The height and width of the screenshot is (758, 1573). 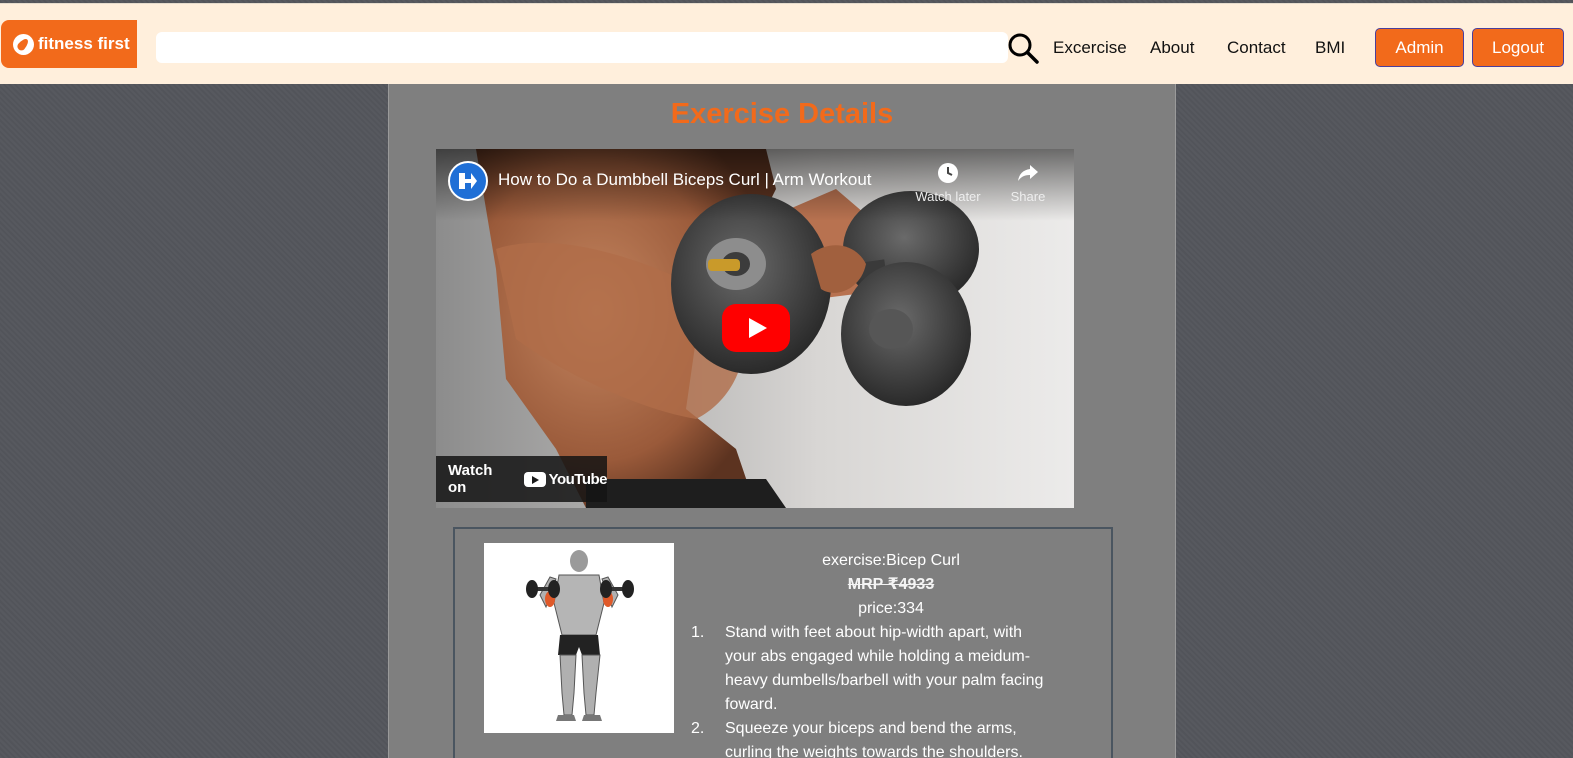 I want to click on step-number: 1., so click(x=698, y=632).